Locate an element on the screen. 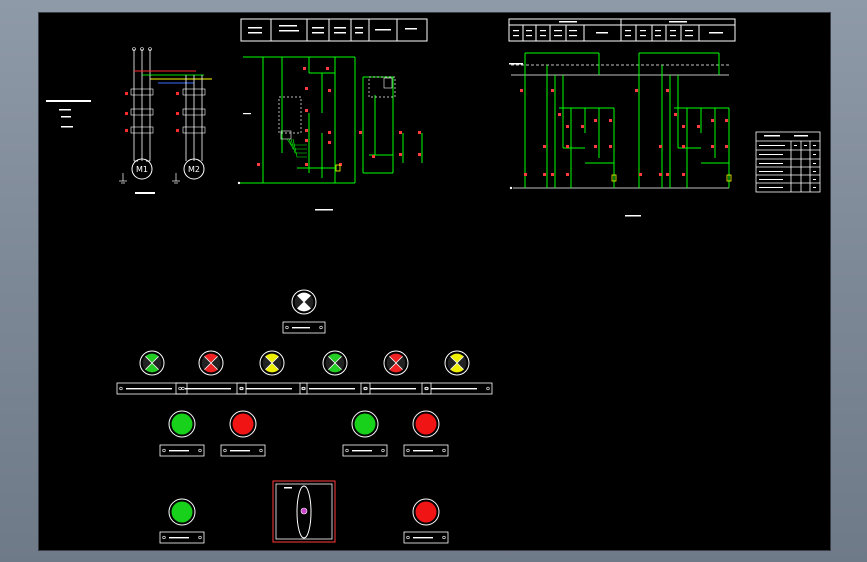  selector-switch-icon is located at coordinates (304, 512).